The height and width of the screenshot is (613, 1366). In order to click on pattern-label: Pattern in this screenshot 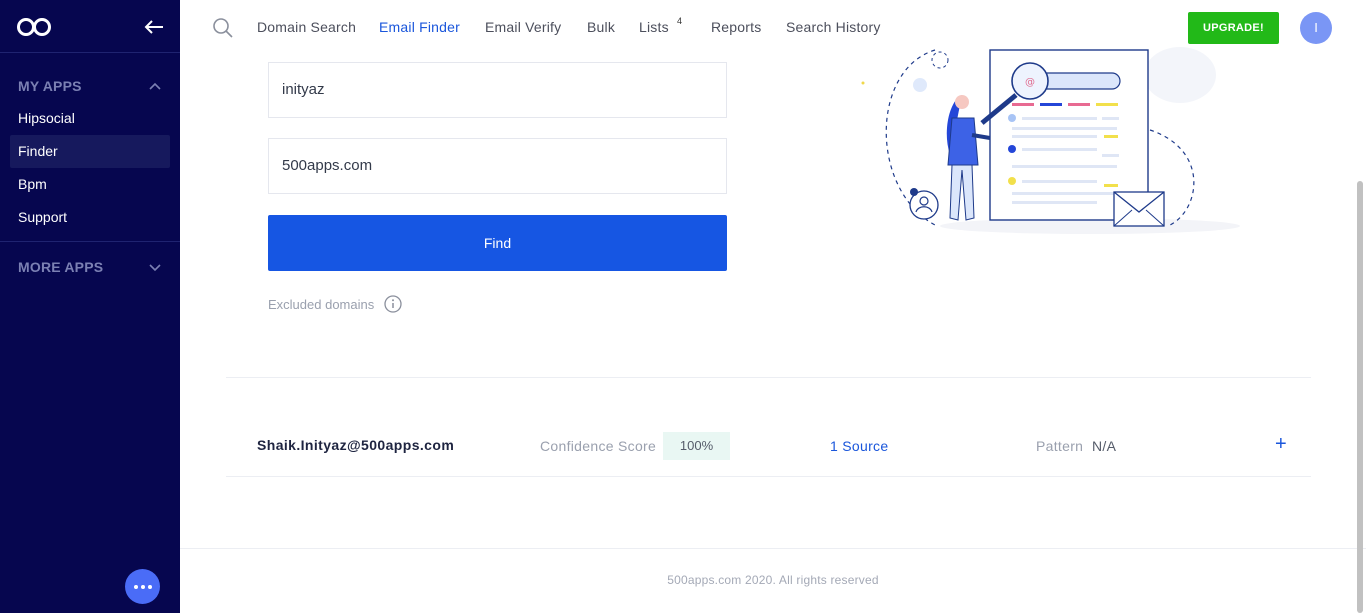, I will do `click(1060, 446)`.